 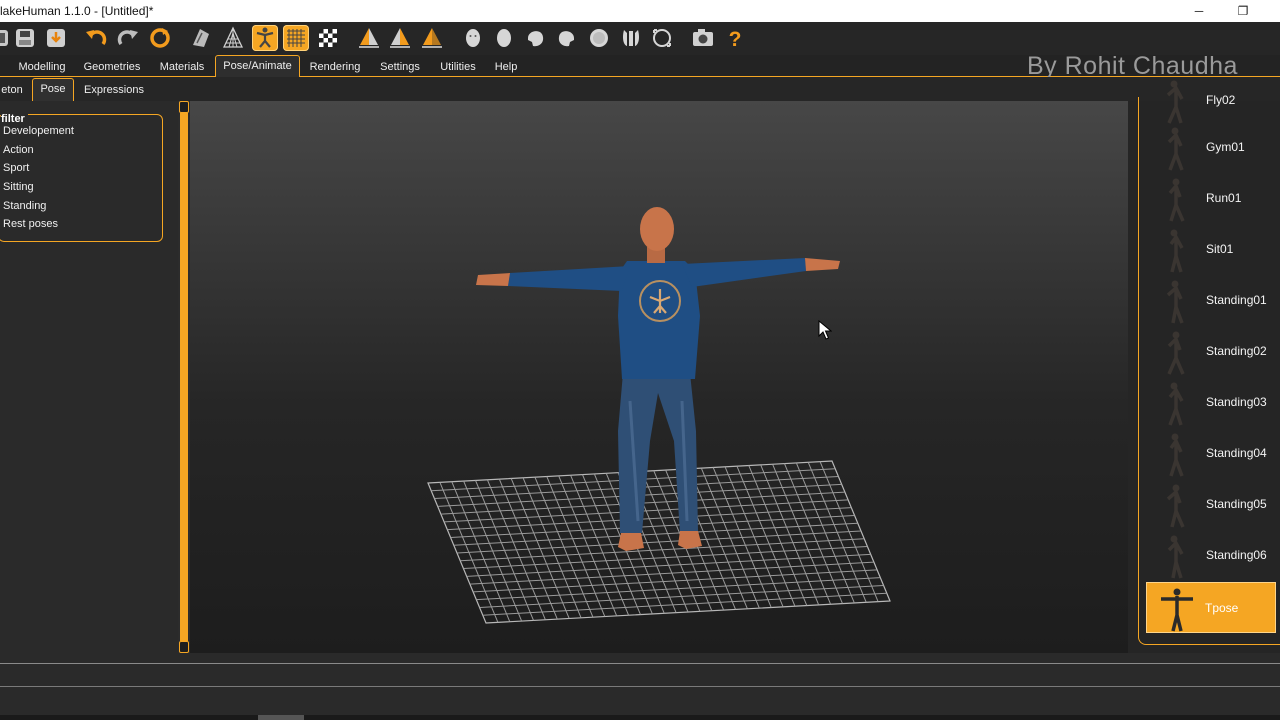 What do you see at coordinates (1236, 402) in the screenshot?
I see `pose-item-label: Standing03` at bounding box center [1236, 402].